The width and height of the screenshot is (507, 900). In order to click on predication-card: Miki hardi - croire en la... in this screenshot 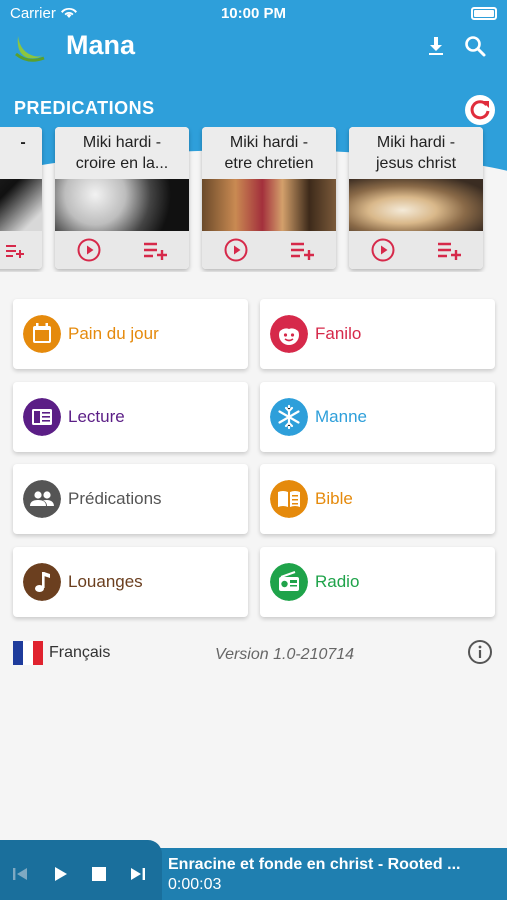, I will do `click(122, 198)`.